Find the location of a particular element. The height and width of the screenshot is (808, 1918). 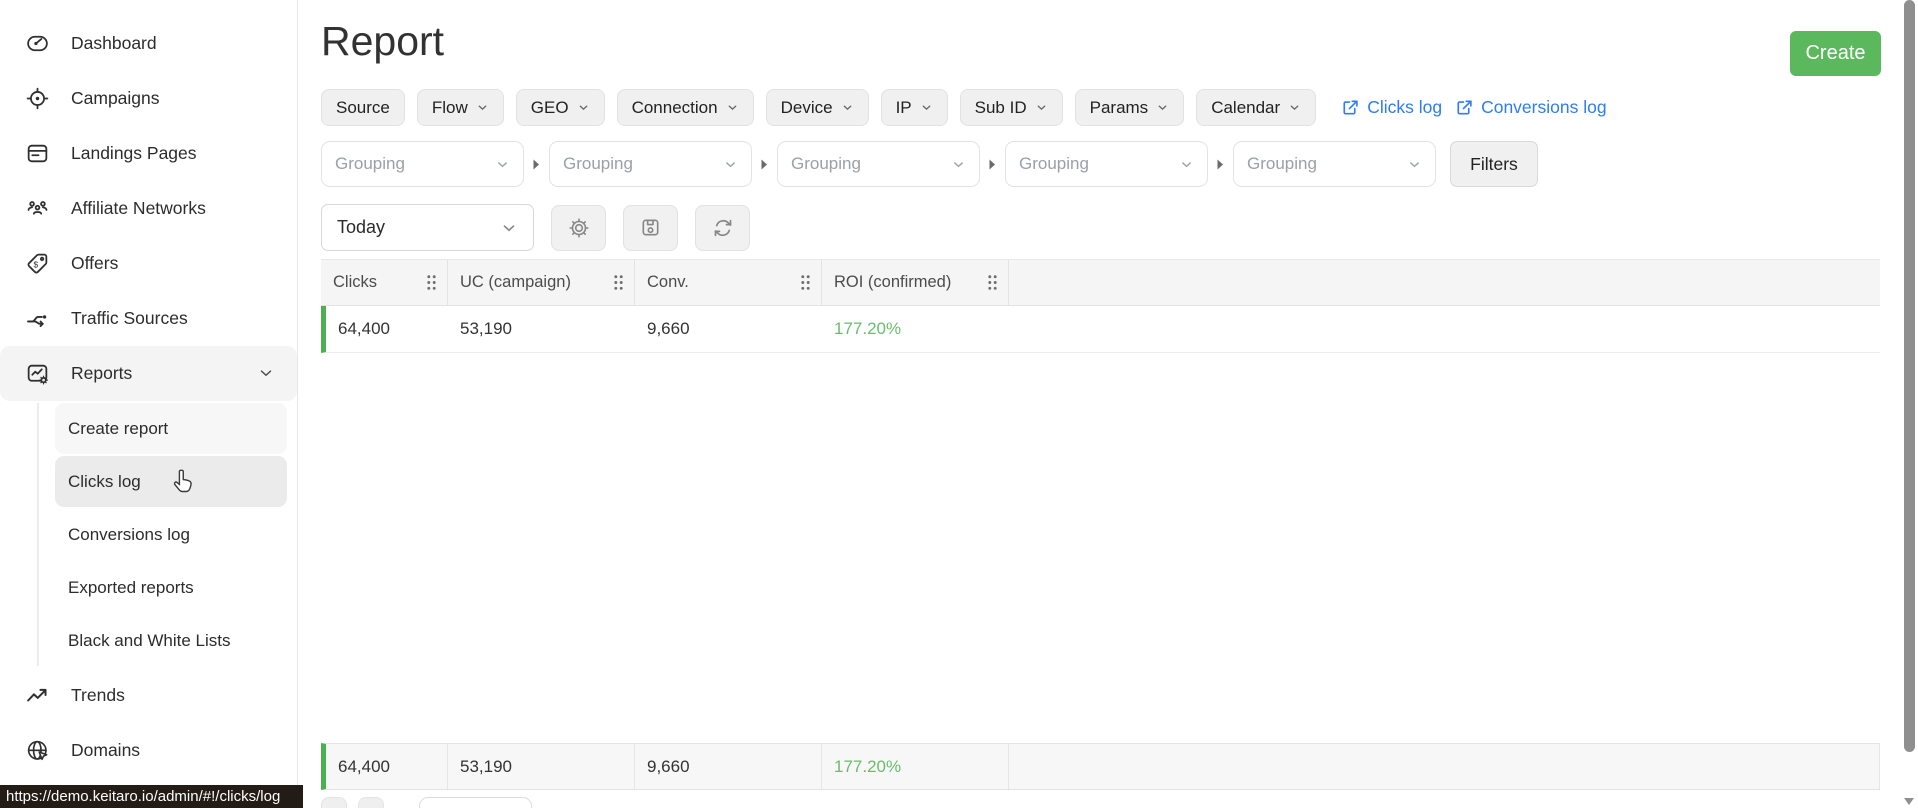

column-label: Conv. is located at coordinates (668, 282).